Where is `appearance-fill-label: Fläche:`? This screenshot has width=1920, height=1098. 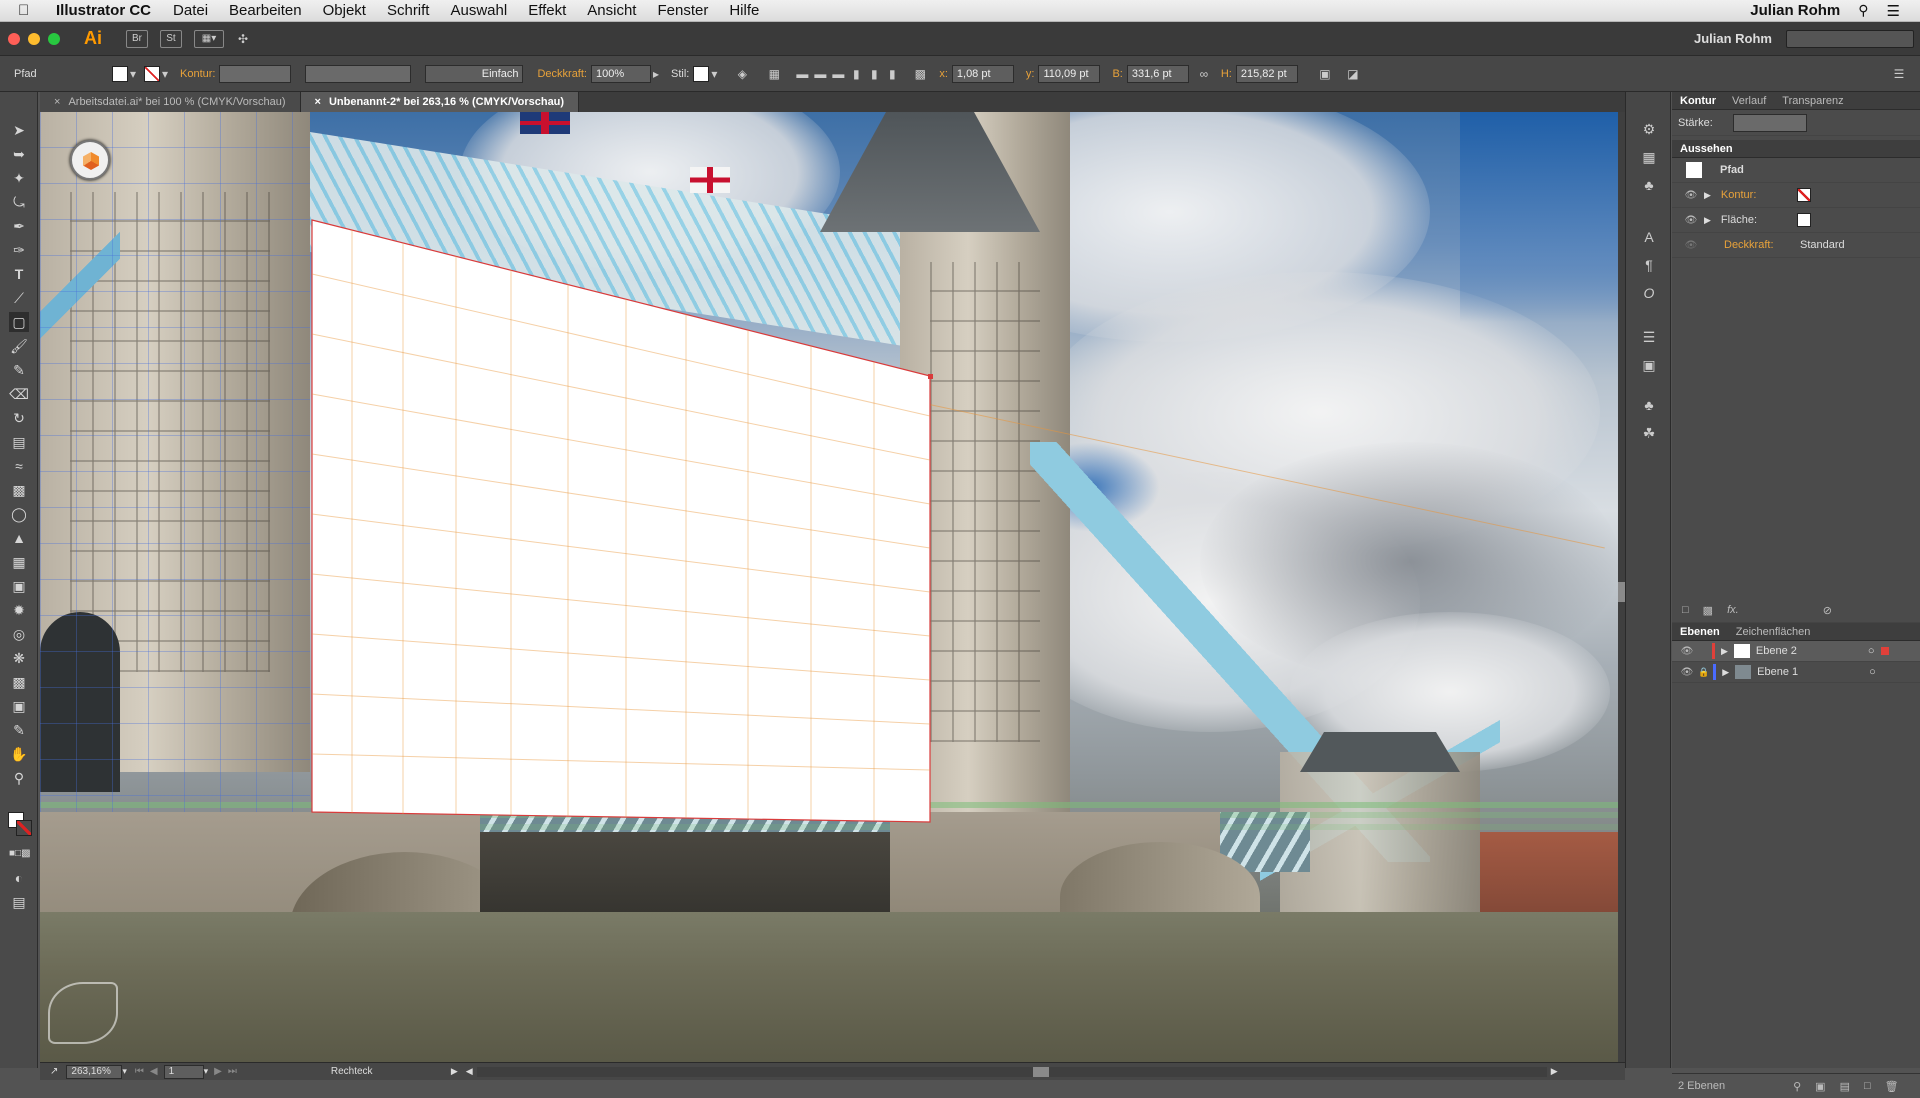 appearance-fill-label: Fläche: is located at coordinates (1757, 220).